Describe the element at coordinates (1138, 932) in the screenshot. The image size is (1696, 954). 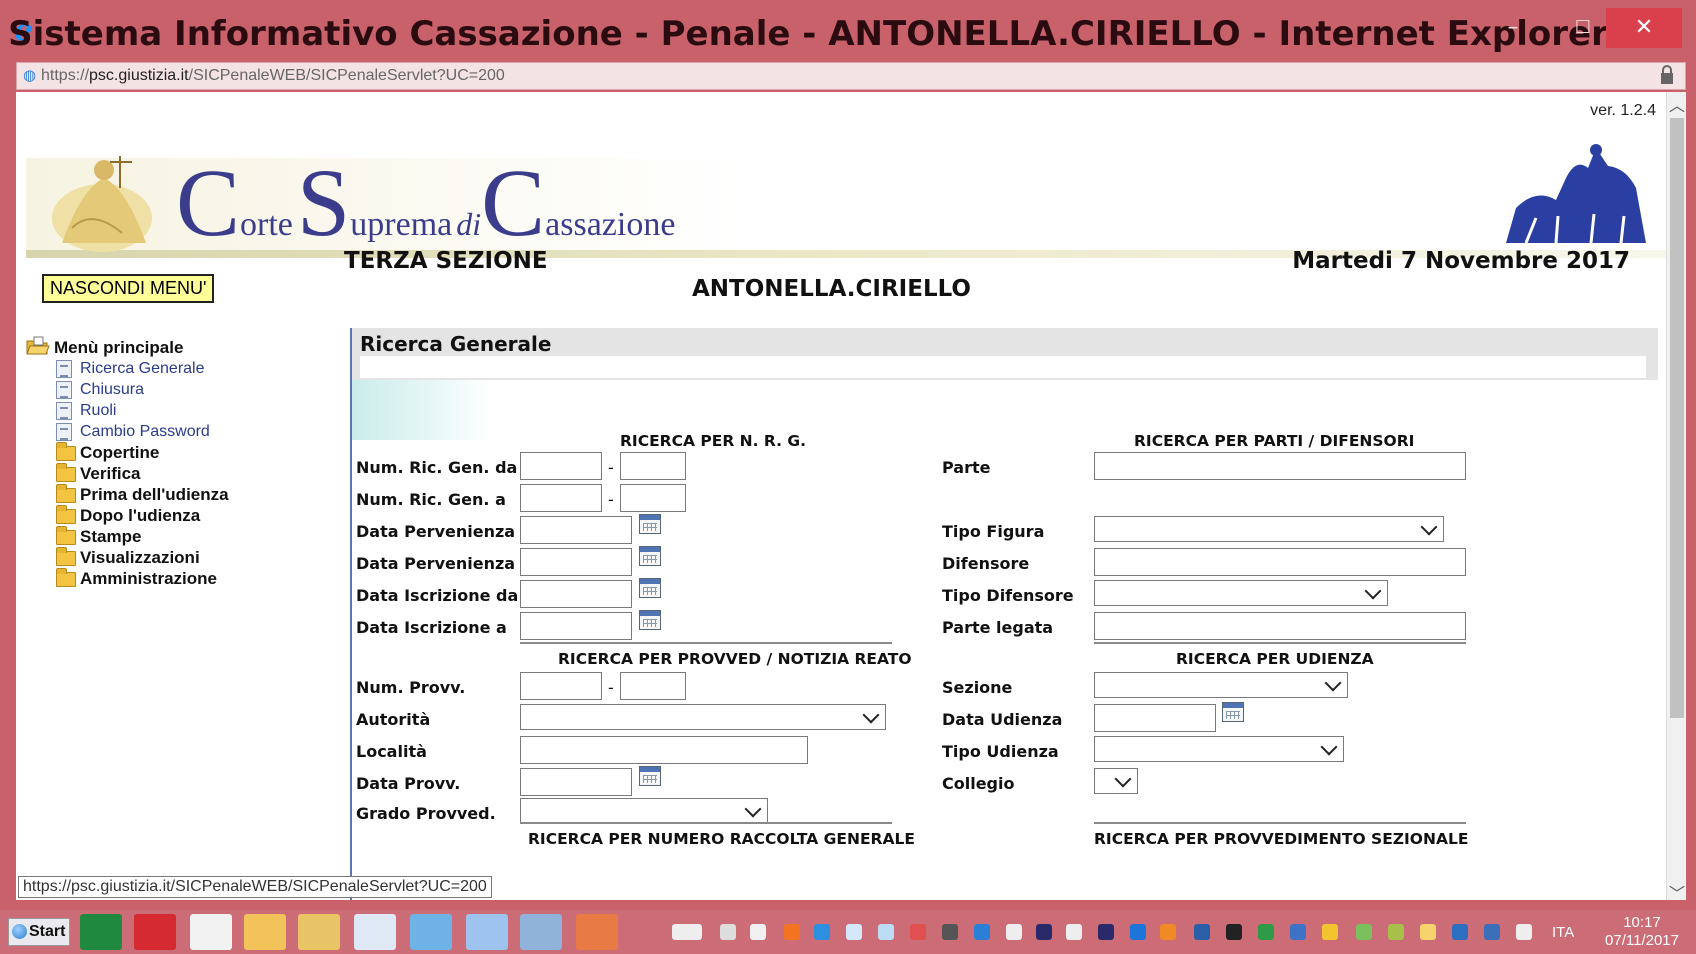
I see `dropbox-tray-icon` at that location.